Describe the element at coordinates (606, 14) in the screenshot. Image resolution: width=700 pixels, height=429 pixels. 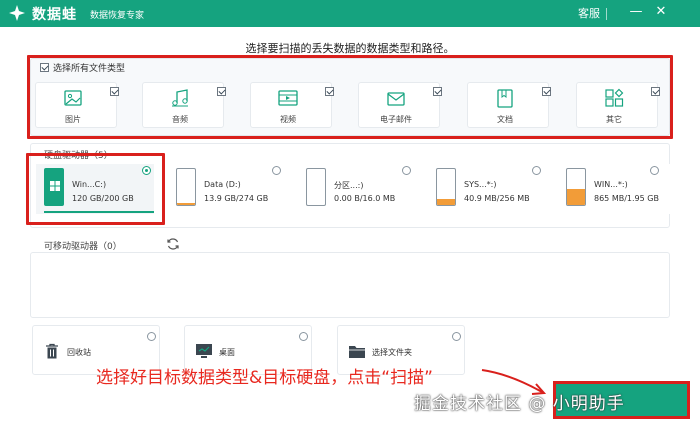
I see `divider` at that location.